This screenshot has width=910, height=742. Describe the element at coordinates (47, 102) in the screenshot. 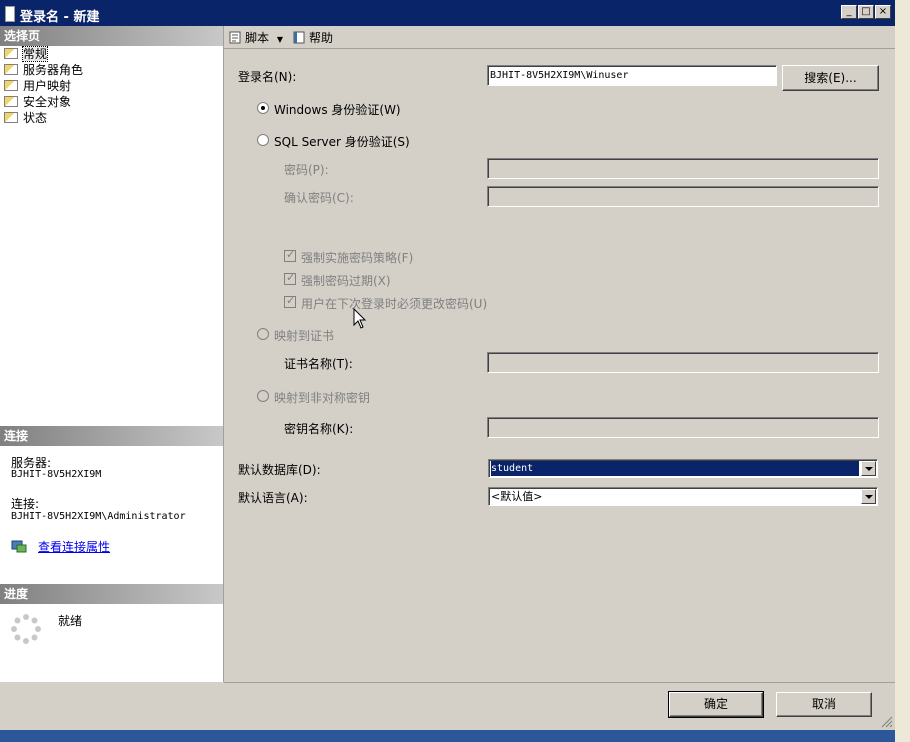

I see `page-item-label: 安全对象` at that location.